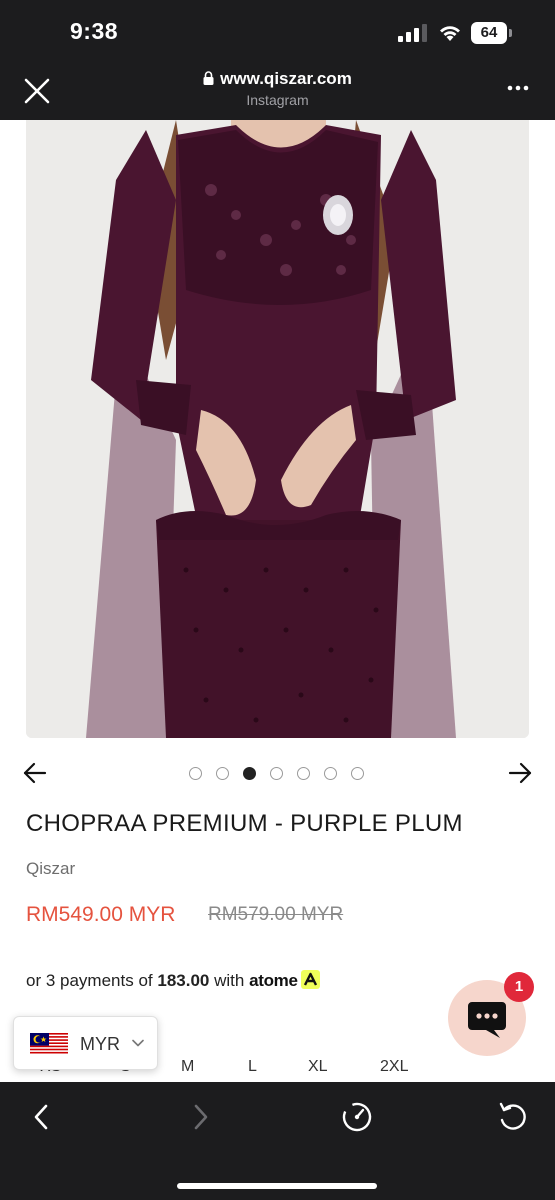  What do you see at coordinates (277, 100) in the screenshot?
I see `url-source: Instagram` at bounding box center [277, 100].